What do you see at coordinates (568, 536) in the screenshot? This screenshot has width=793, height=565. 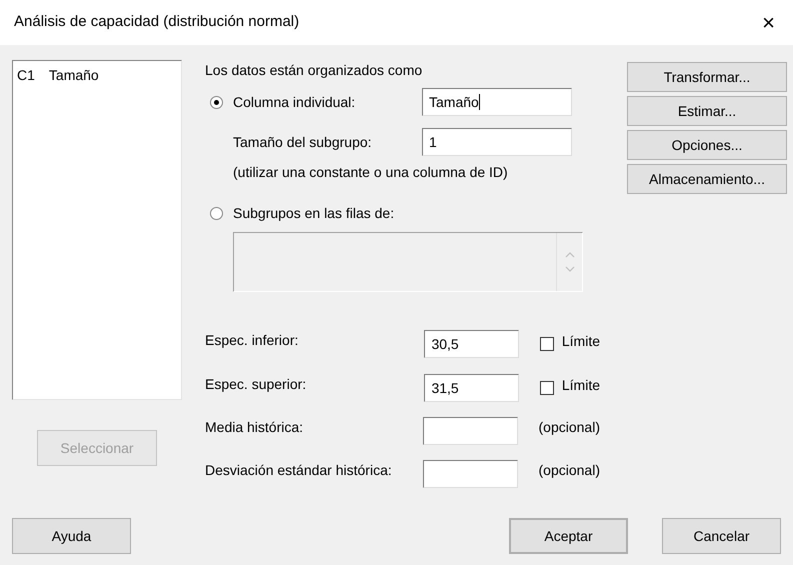 I see `ok-button: Aceptar` at bounding box center [568, 536].